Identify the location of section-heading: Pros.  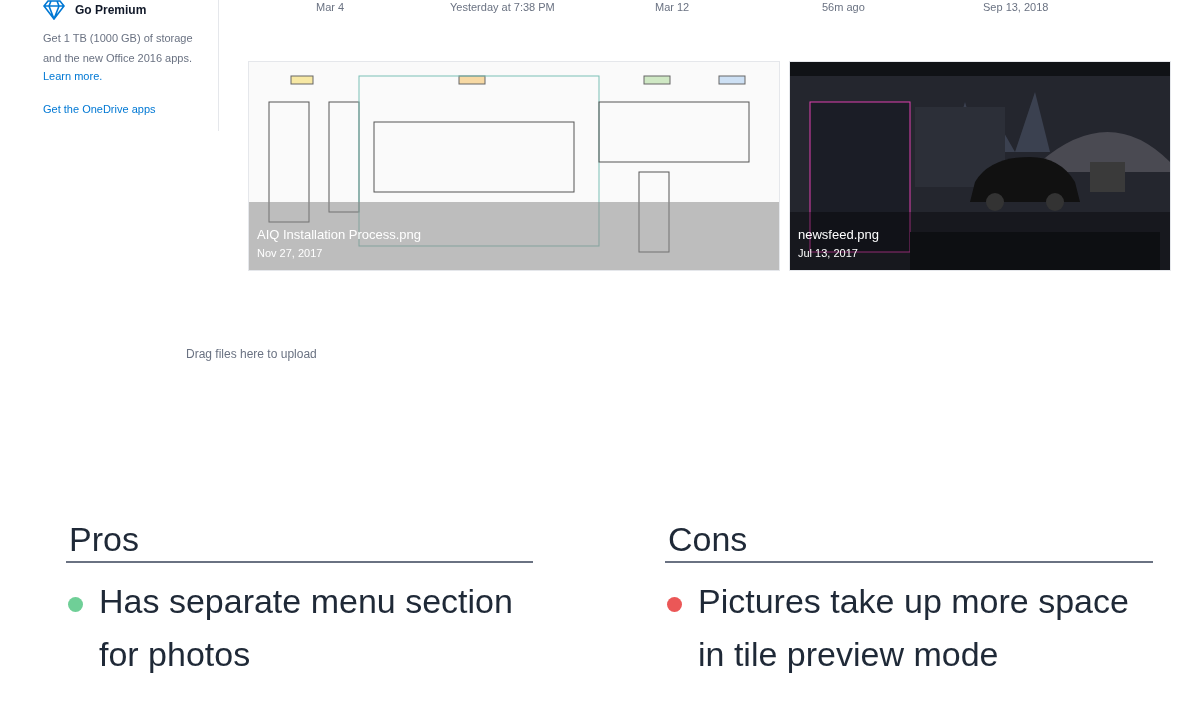
(299, 541).